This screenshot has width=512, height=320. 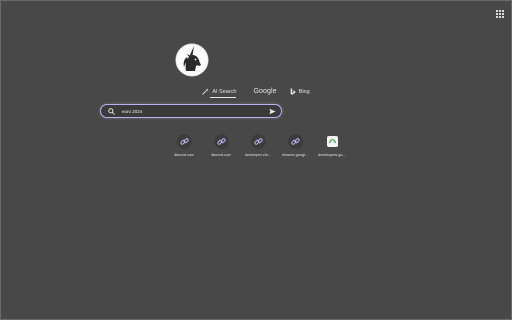 I want to click on engine-bing: Bing, so click(x=300, y=91).